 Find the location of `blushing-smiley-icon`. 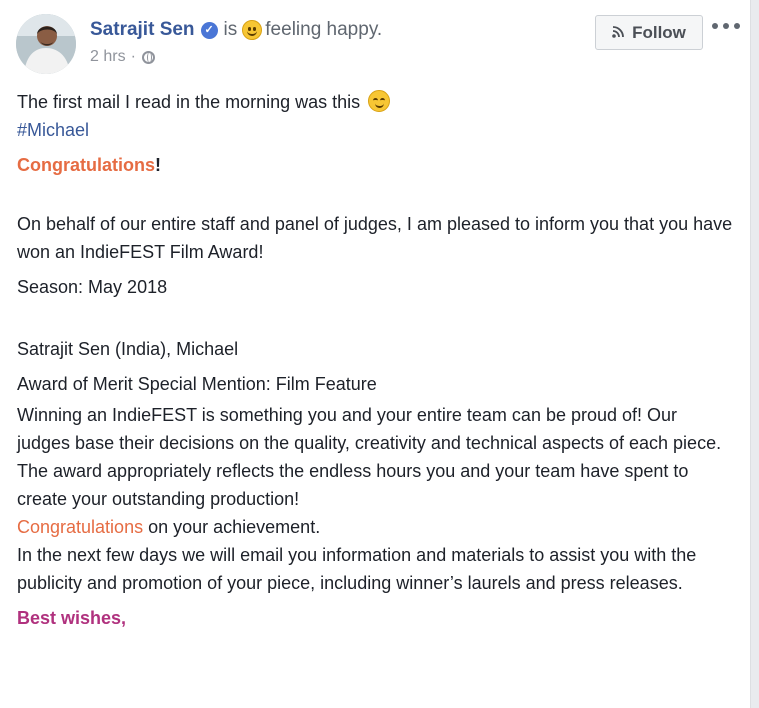

blushing-smiley-icon is located at coordinates (379, 101).